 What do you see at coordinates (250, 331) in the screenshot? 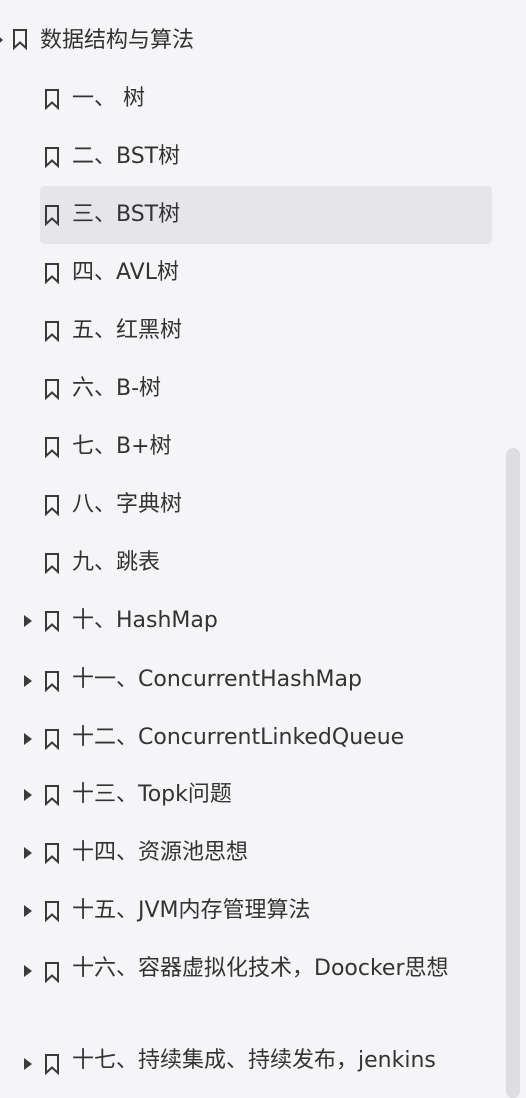
I see `bookmark-item: 五、红黑树` at bounding box center [250, 331].